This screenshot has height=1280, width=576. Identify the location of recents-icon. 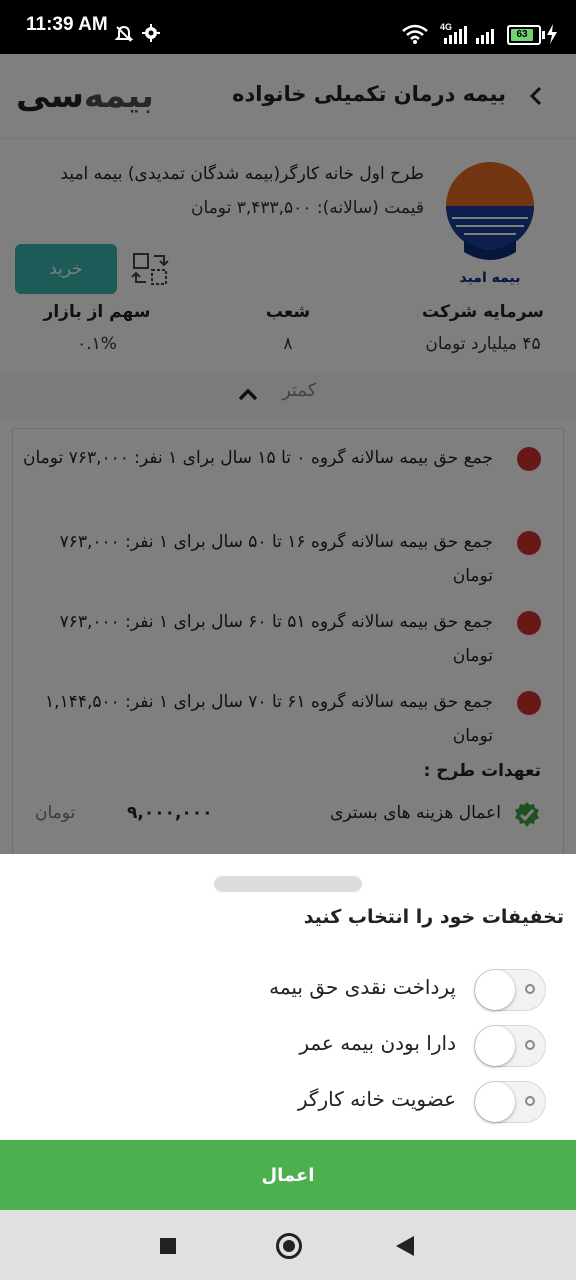
(168, 1246).